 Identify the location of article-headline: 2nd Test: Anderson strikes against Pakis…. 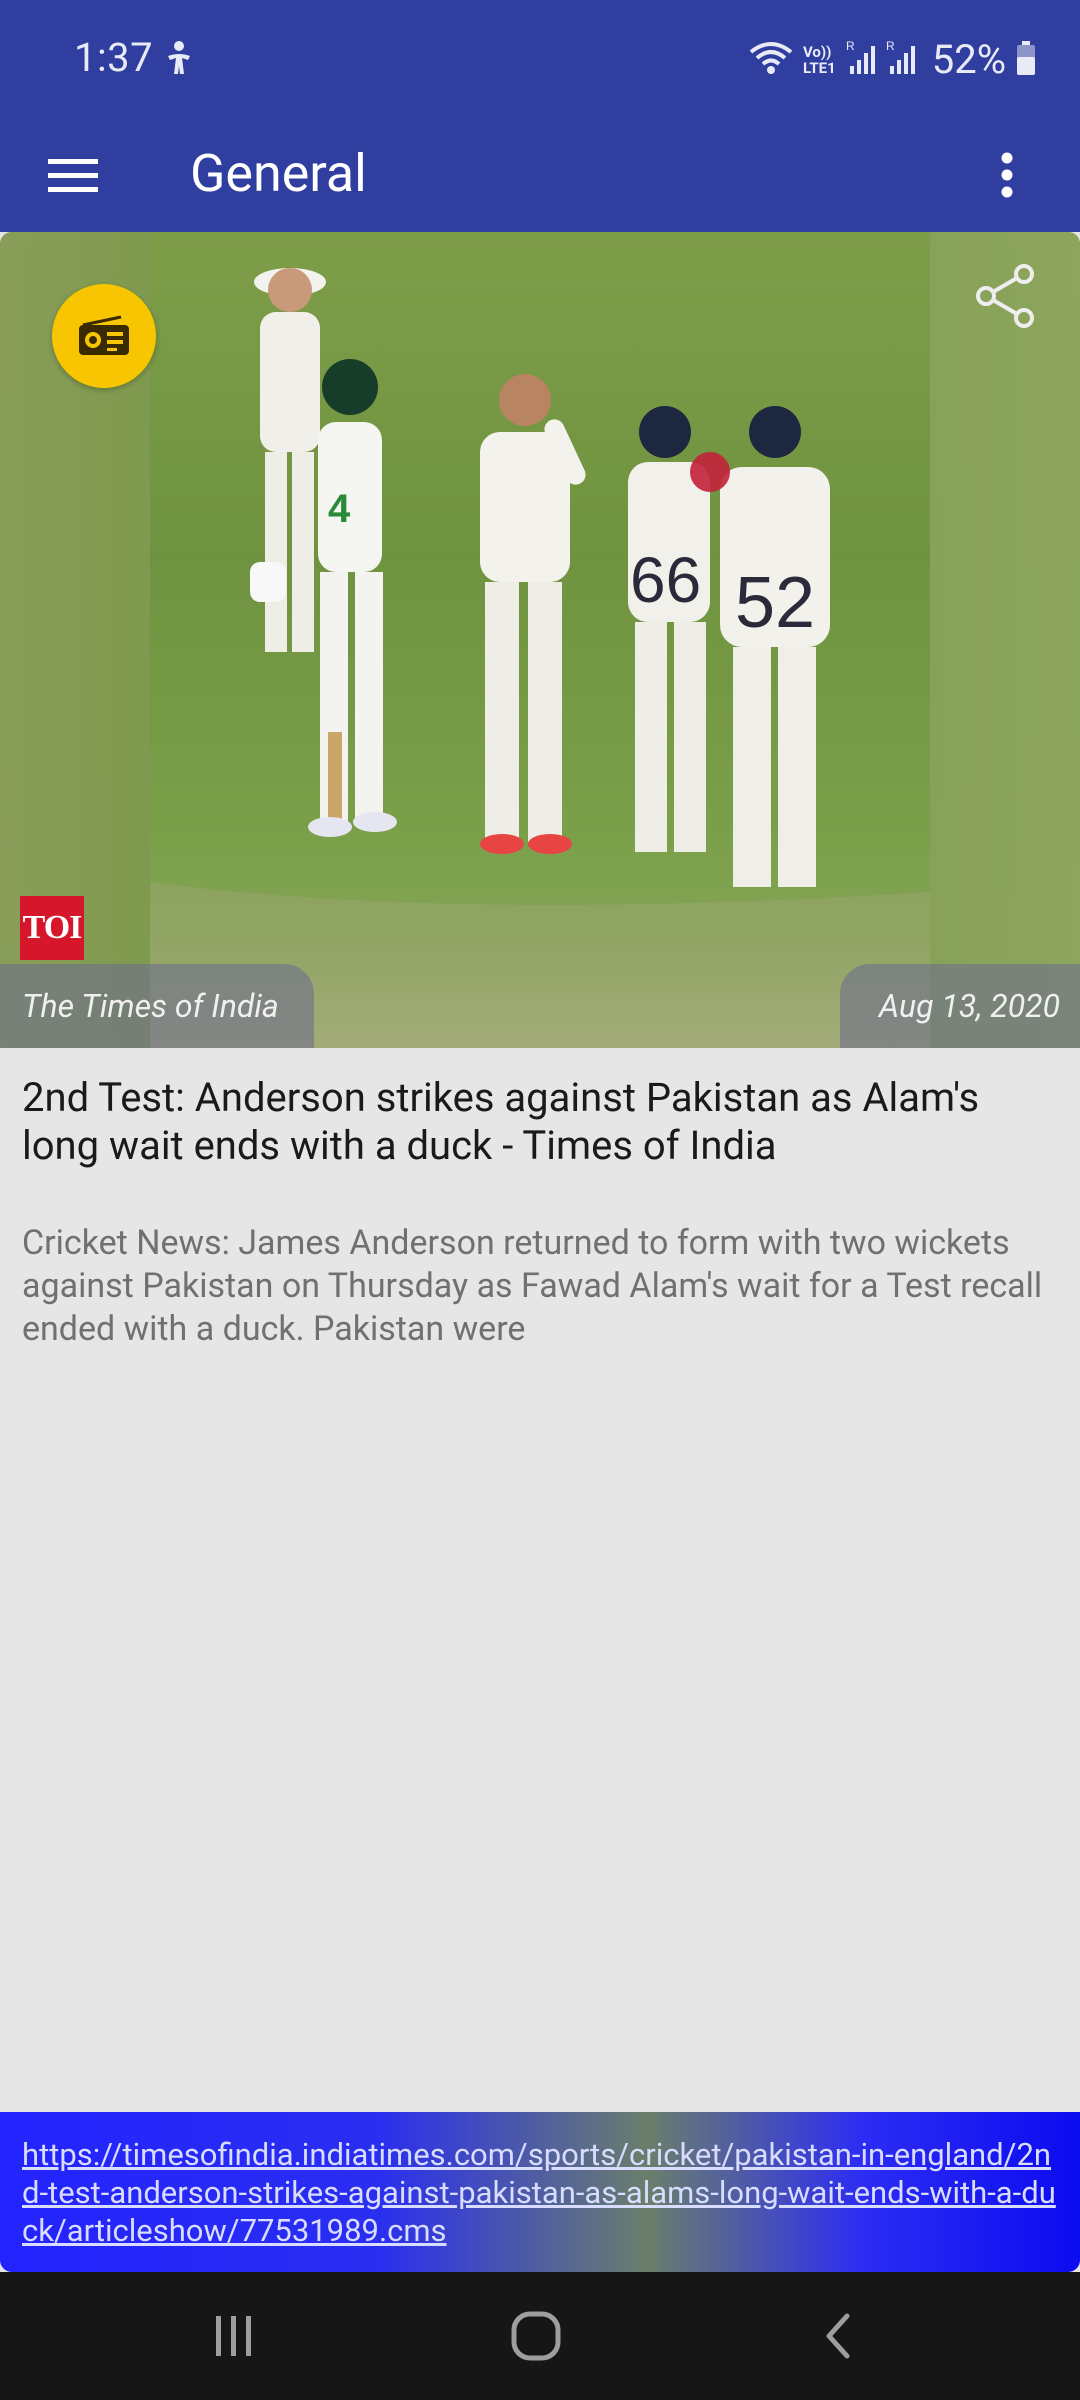
(537, 1122).